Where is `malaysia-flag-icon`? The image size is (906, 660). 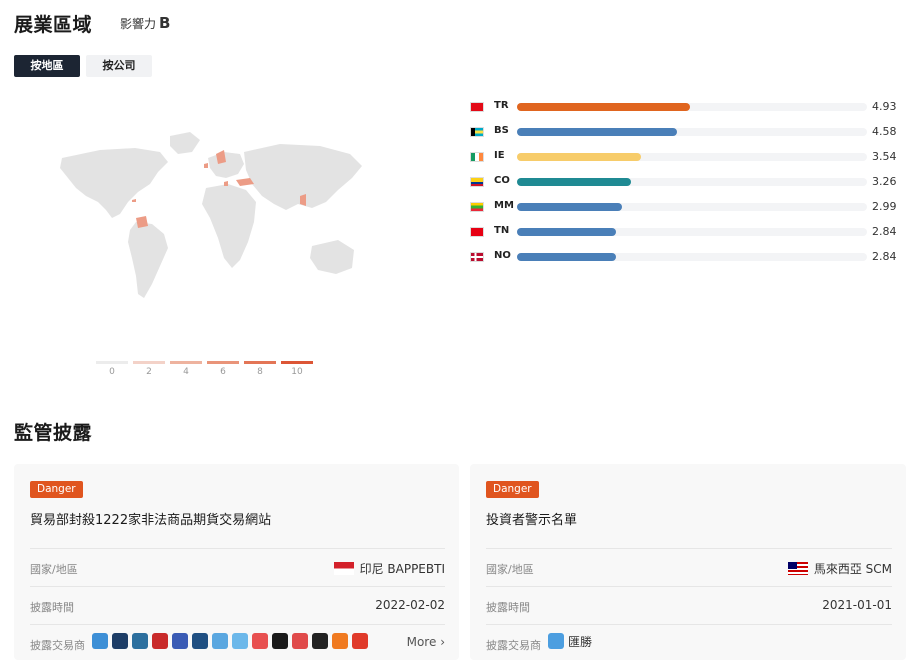 malaysia-flag-icon is located at coordinates (797, 568).